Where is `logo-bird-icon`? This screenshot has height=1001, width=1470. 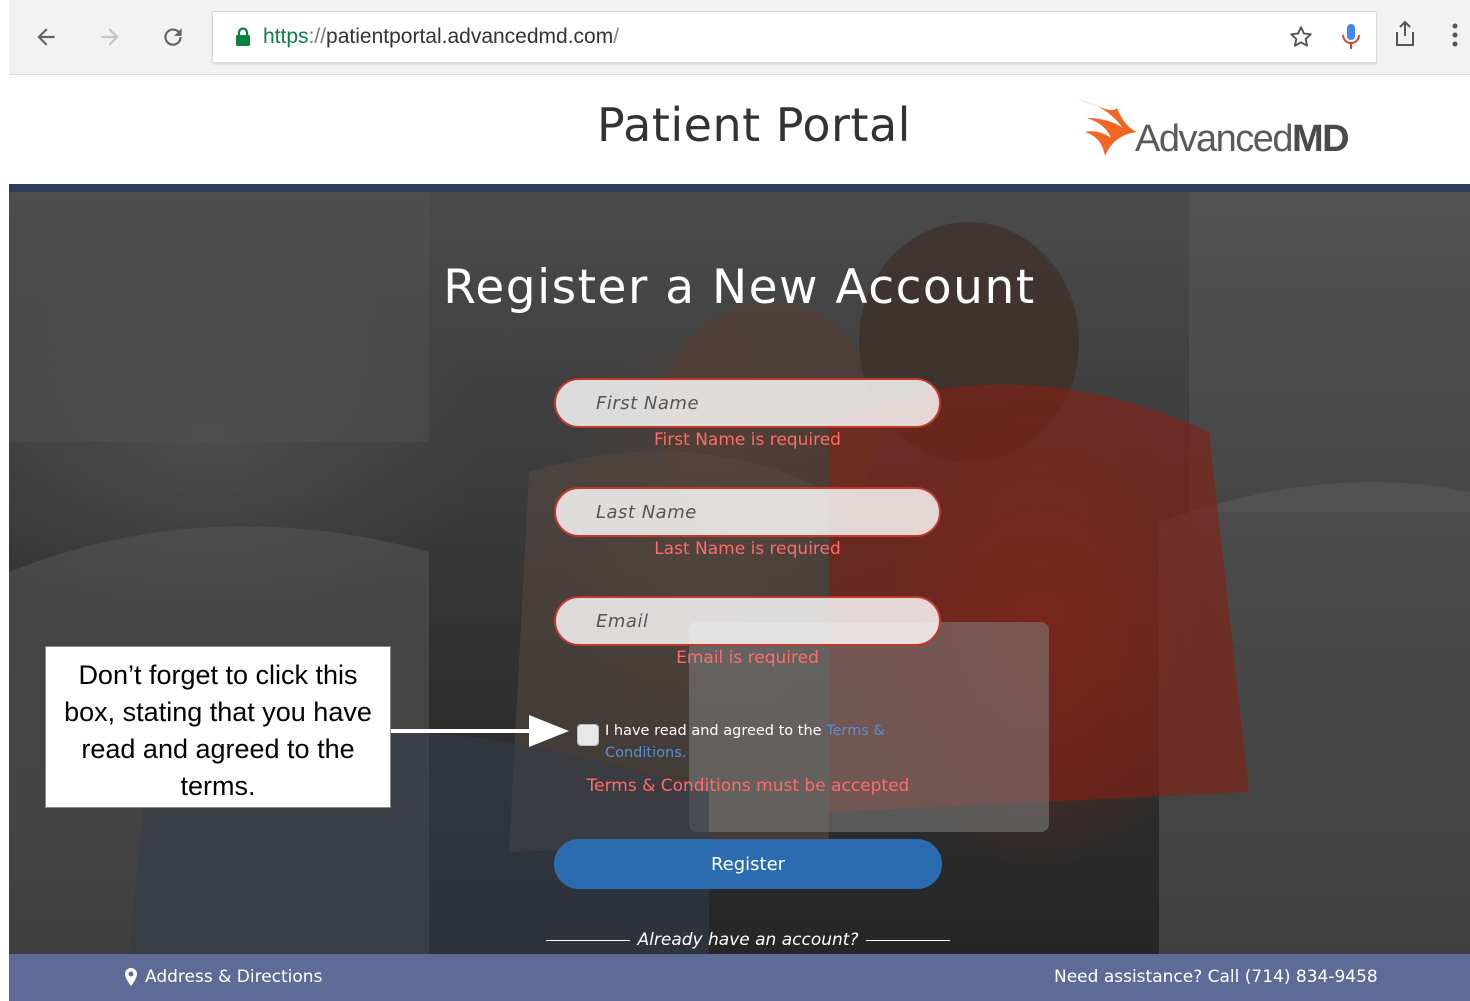
logo-bird-icon is located at coordinates (1108, 128).